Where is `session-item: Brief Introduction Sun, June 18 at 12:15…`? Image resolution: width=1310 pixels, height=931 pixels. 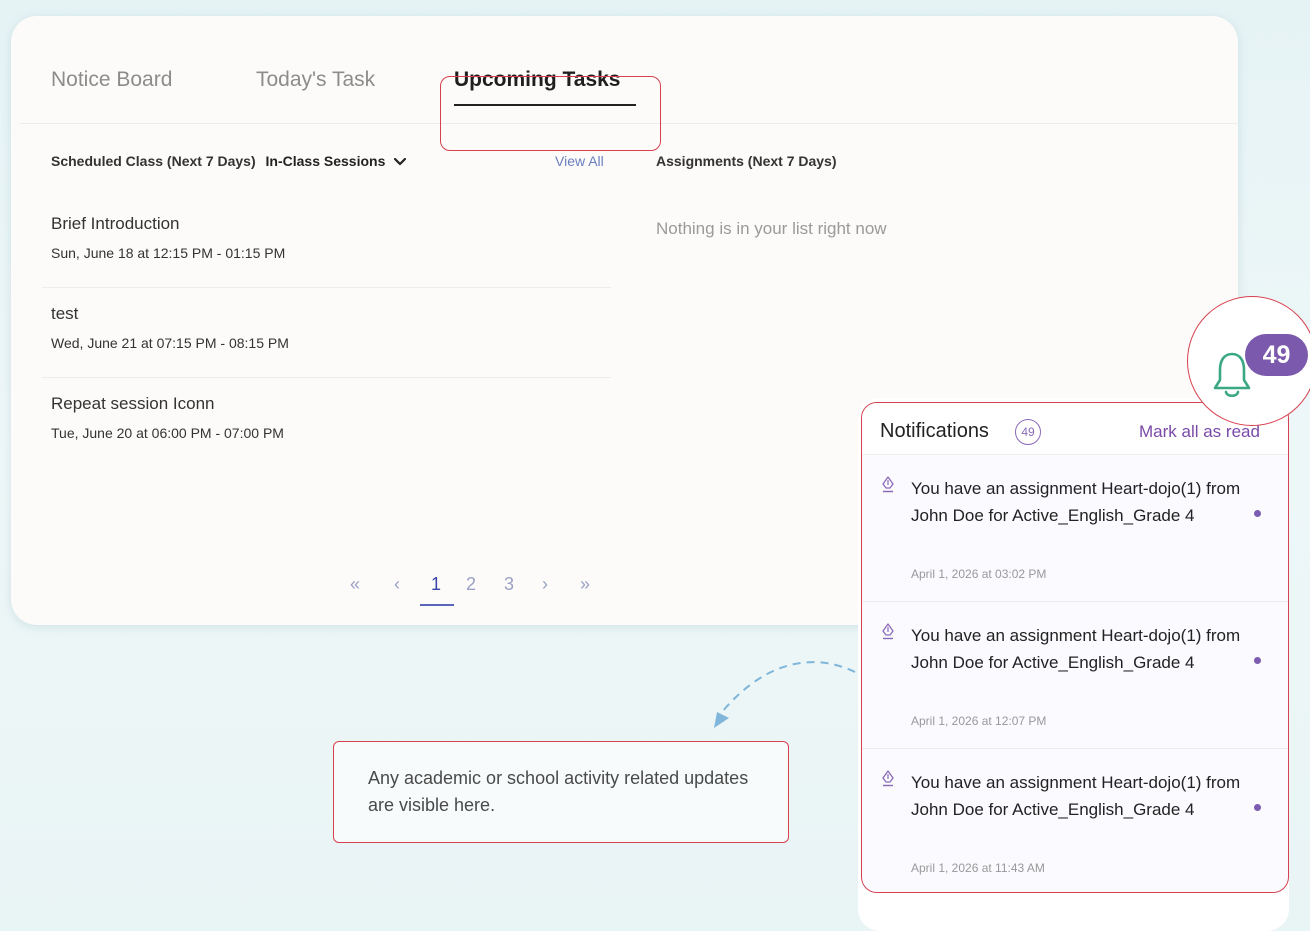 session-item: Brief Introduction Sun, June 18 at 12:15… is located at coordinates (326, 243).